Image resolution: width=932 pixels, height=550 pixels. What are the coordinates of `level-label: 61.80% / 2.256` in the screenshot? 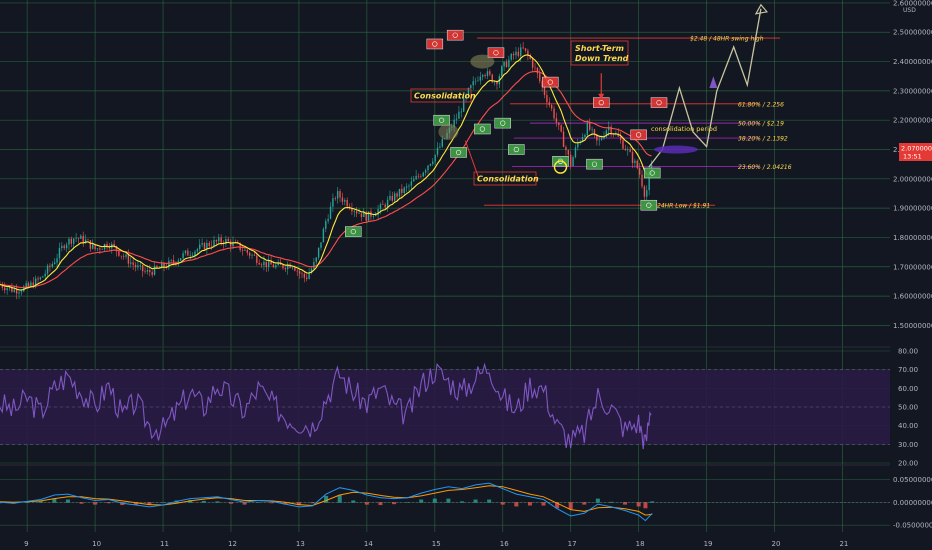 It's located at (761, 104).